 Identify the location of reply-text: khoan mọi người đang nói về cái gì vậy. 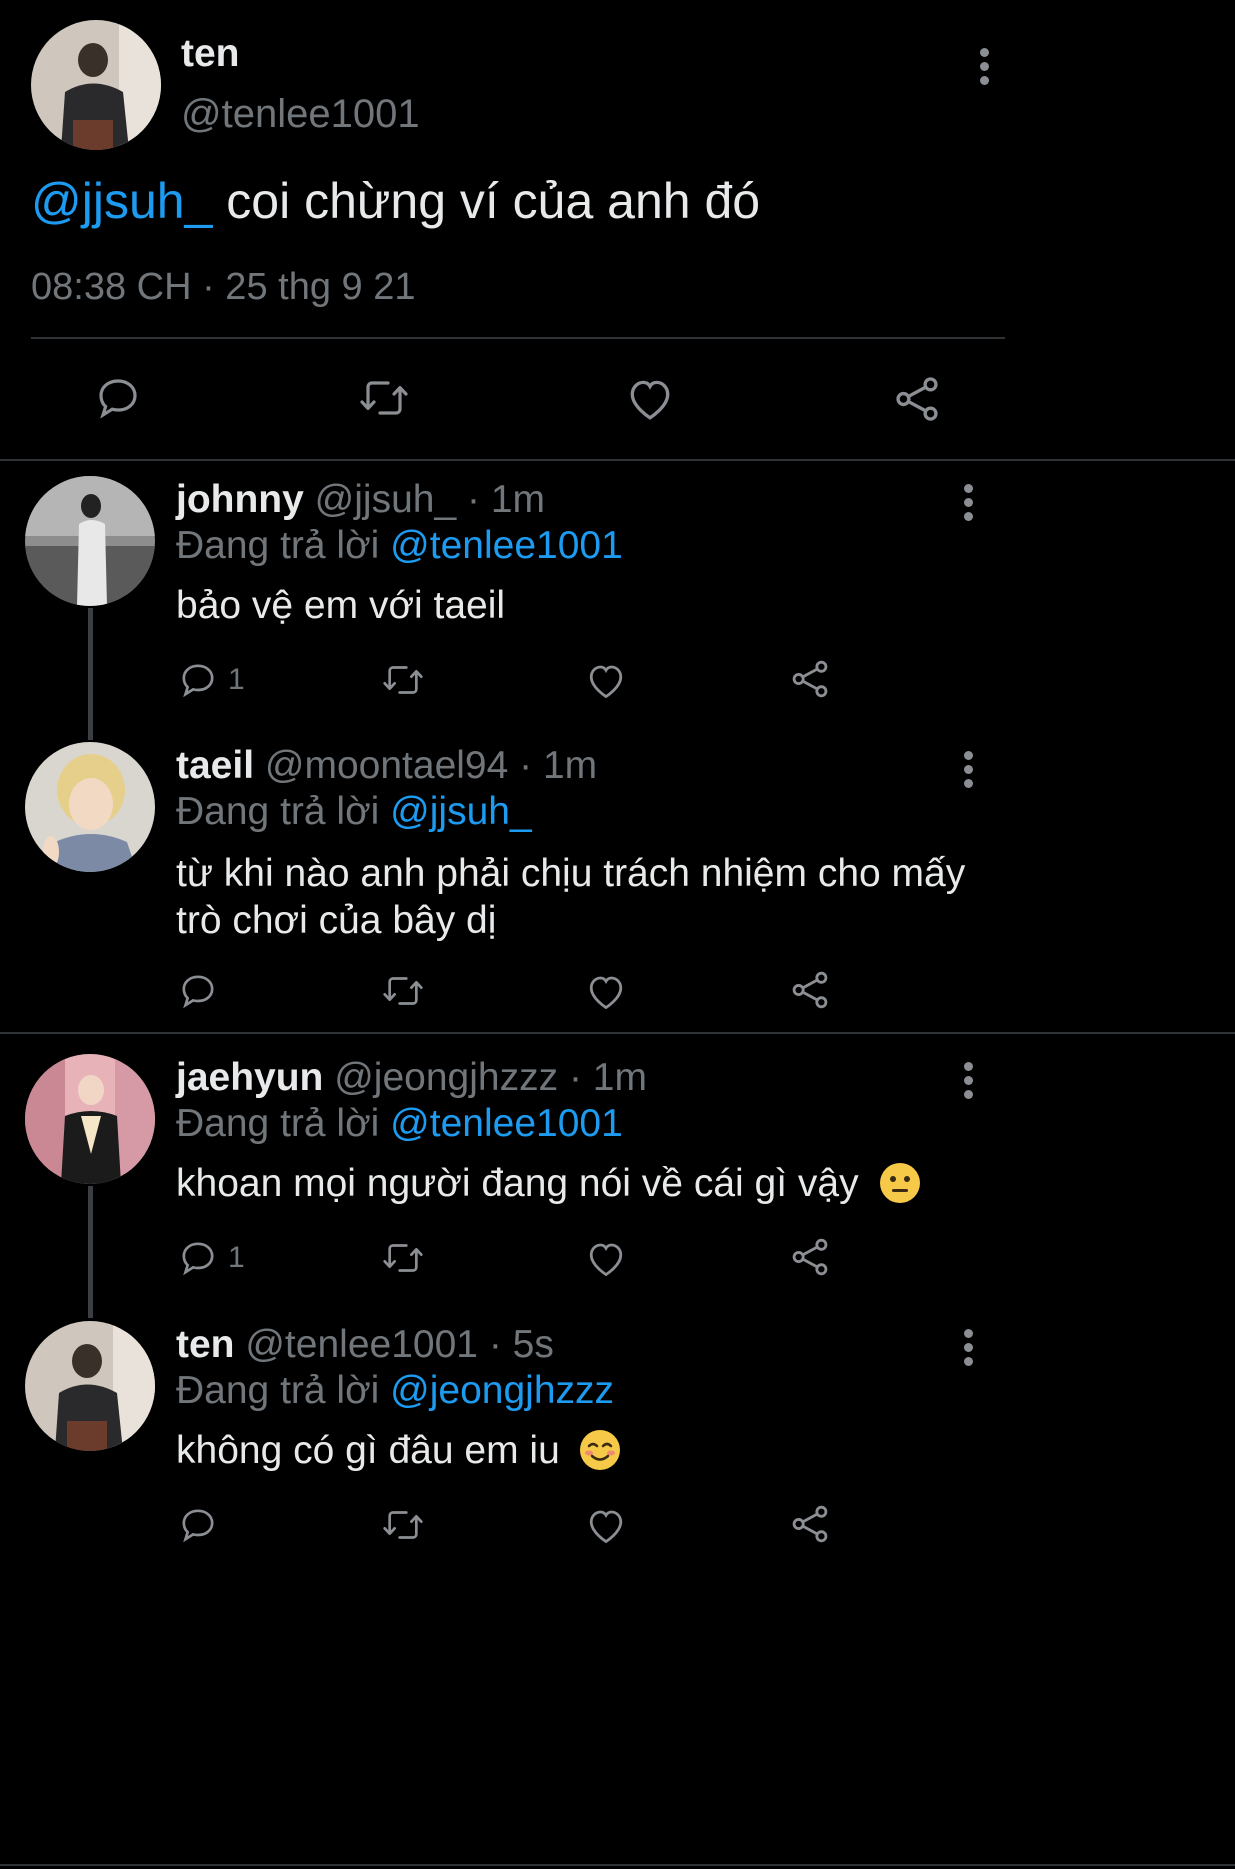
(548, 1184).